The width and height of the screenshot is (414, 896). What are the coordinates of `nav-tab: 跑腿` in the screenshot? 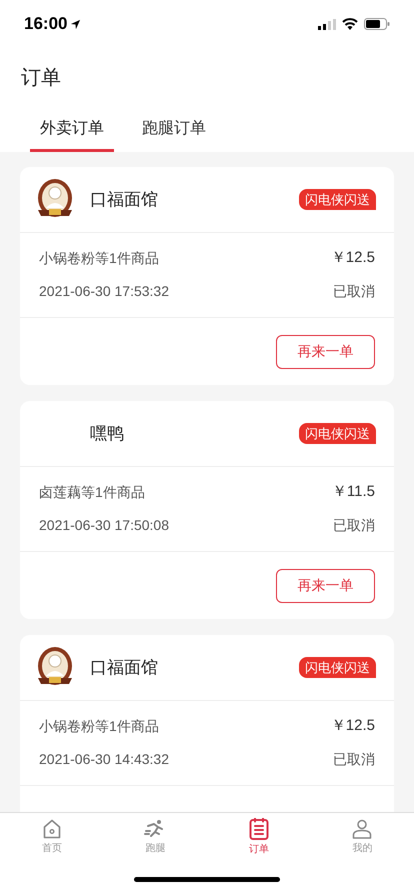 It's located at (155, 837).